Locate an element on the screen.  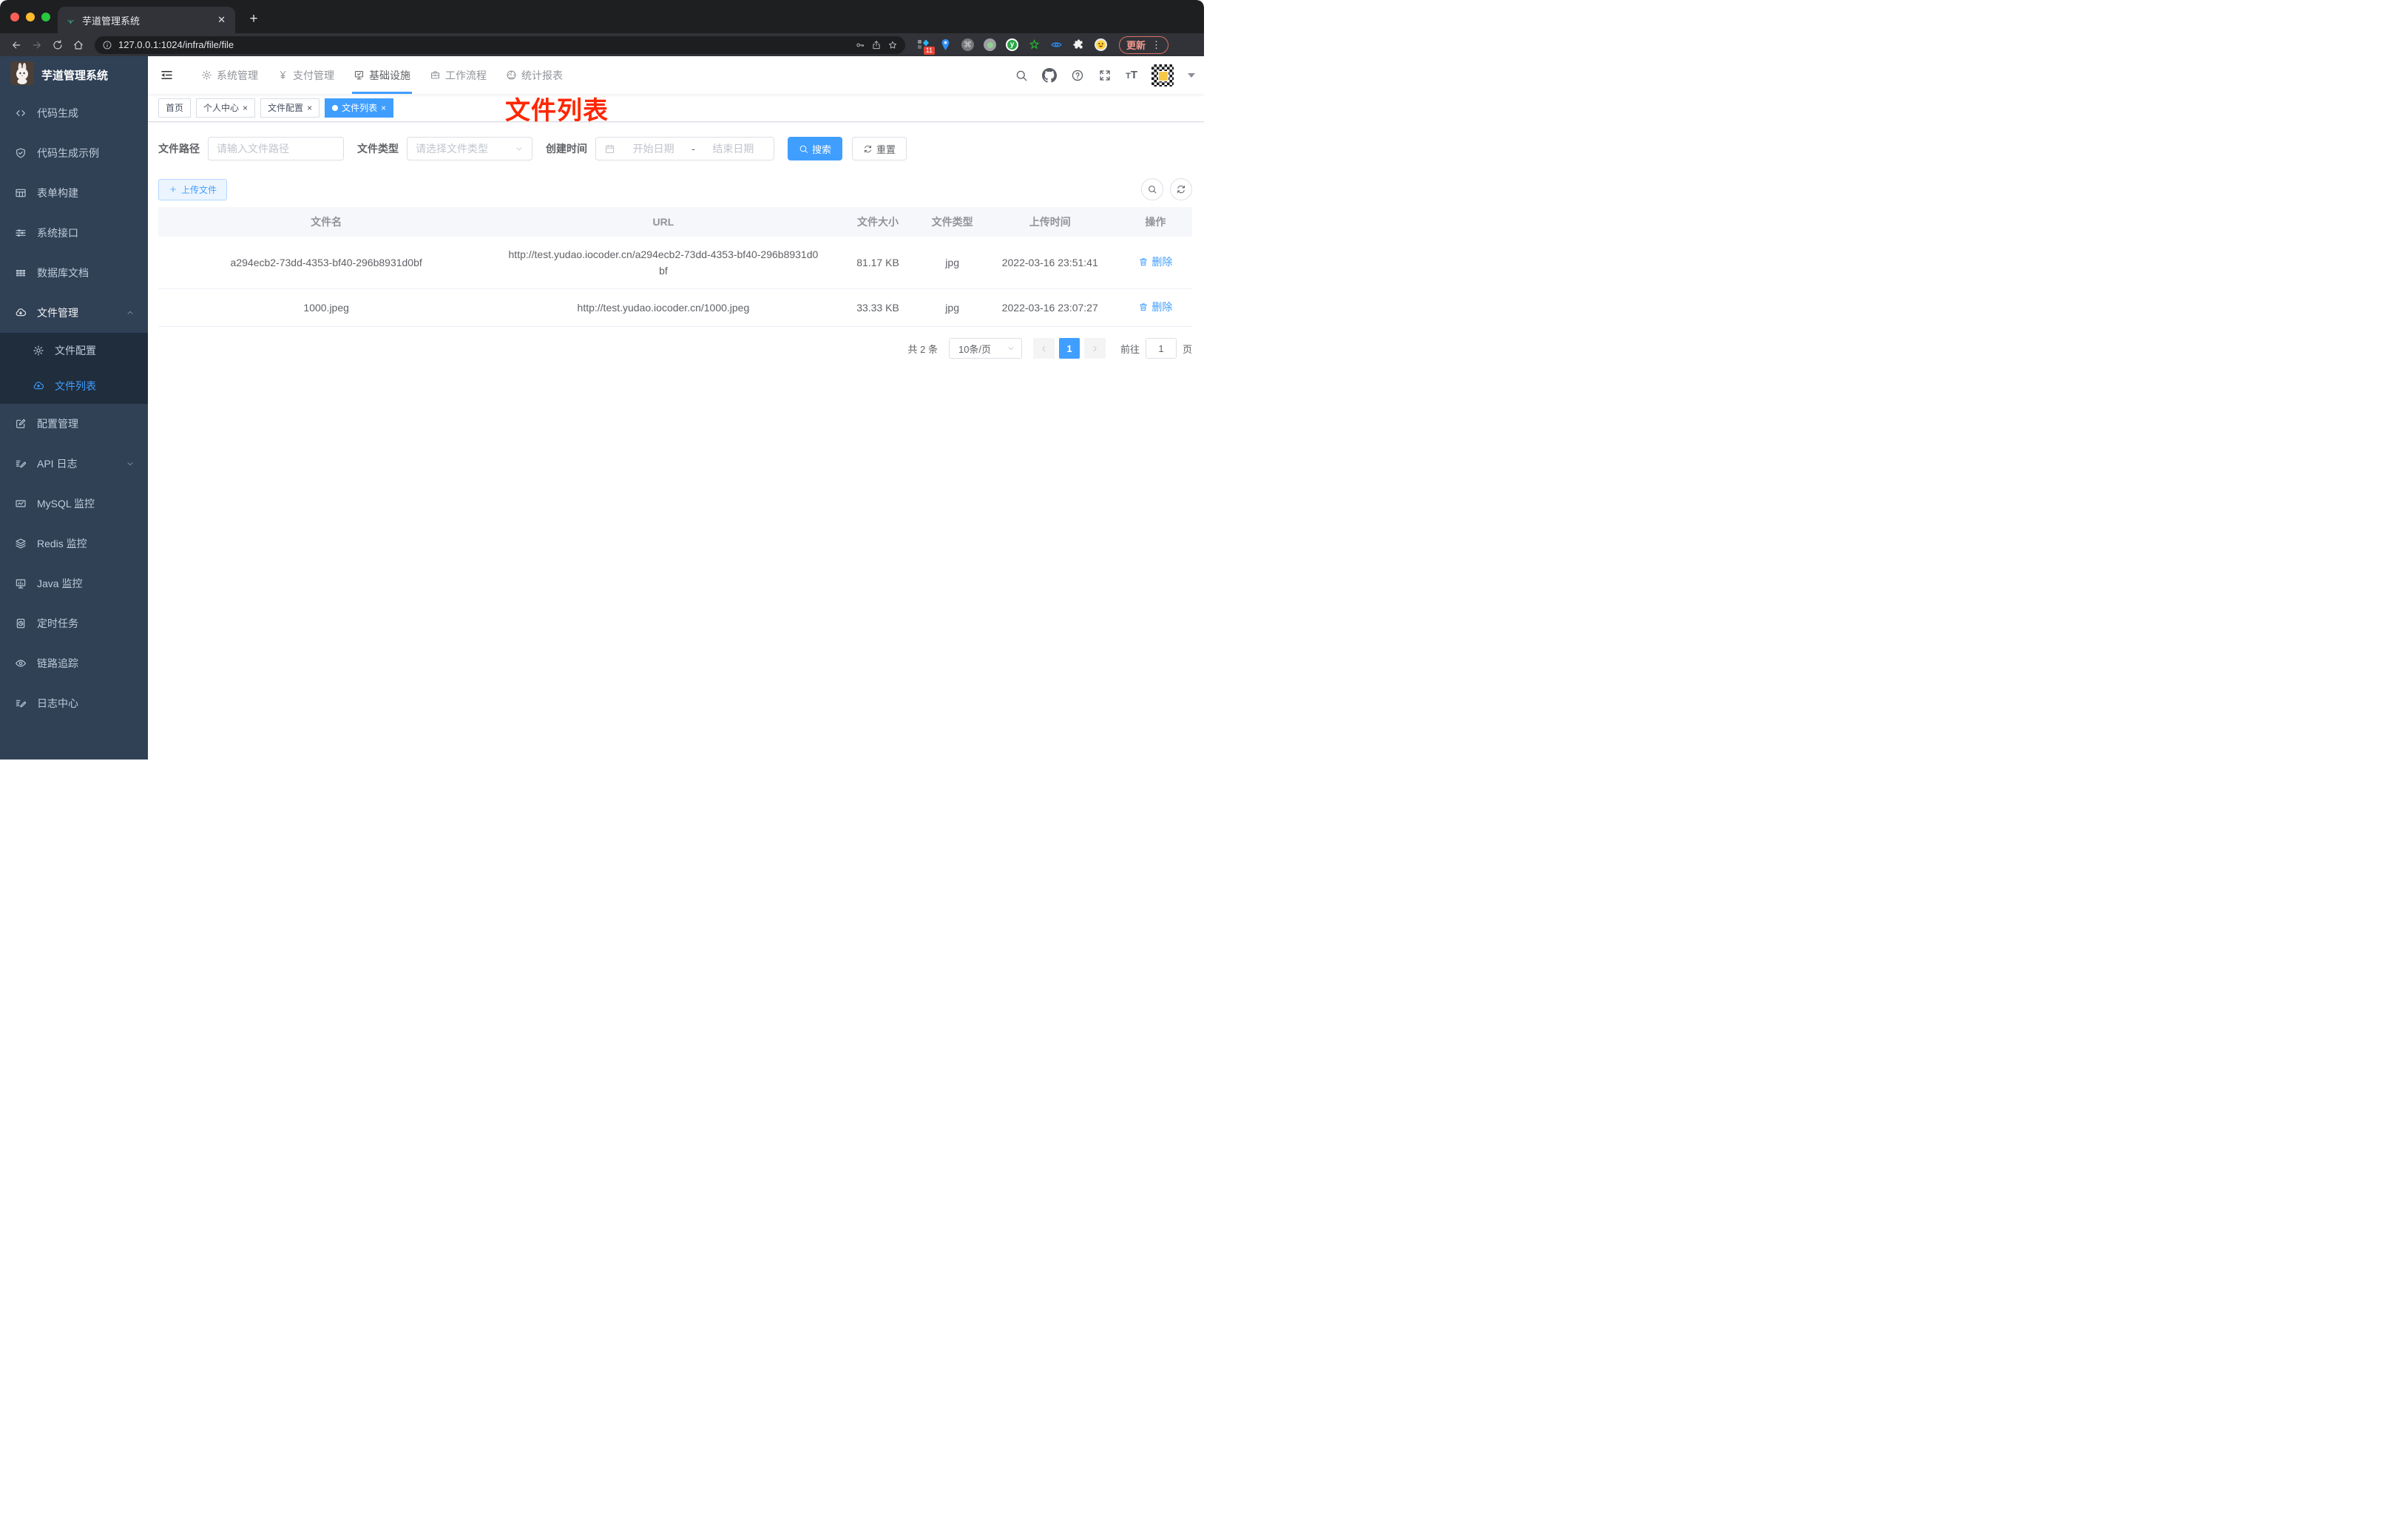
top-menu-label: 工作流程 is located at coordinates (466, 75).